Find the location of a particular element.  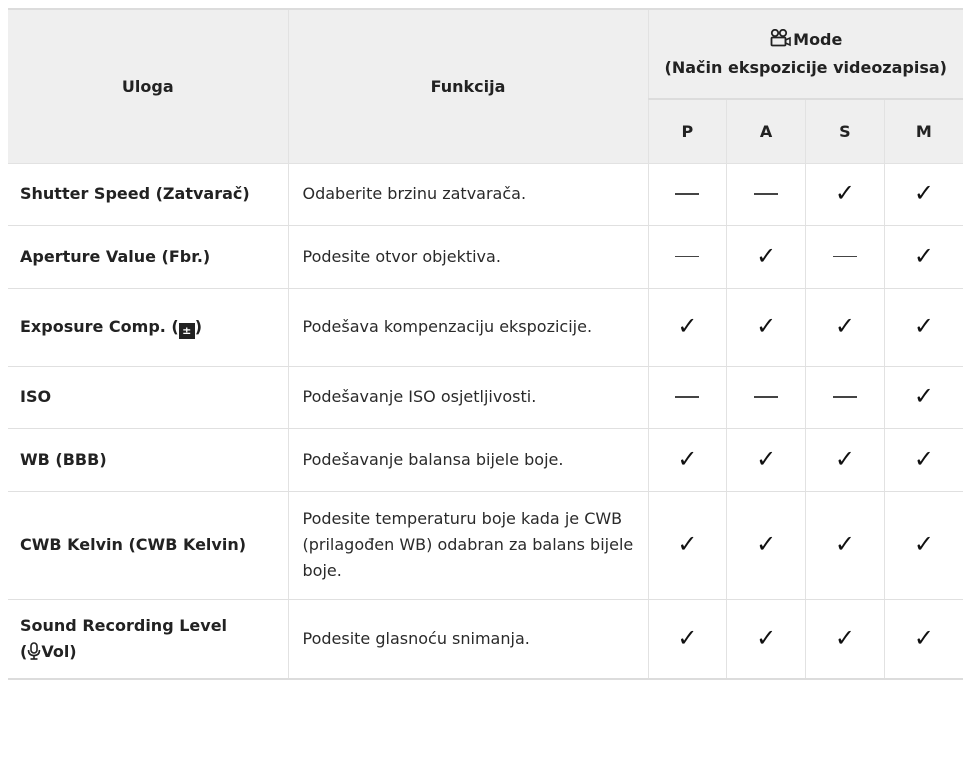

row-role: Exposure Comp. (±) is located at coordinates (148, 327).